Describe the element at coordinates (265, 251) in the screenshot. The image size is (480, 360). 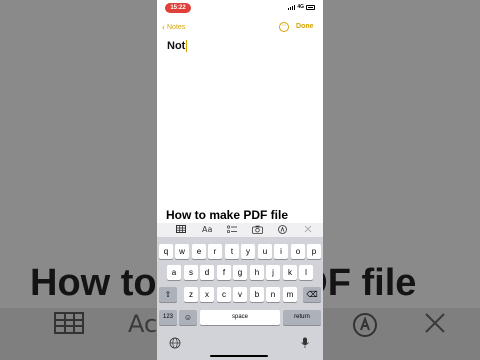
I see `key-u: u` at that location.